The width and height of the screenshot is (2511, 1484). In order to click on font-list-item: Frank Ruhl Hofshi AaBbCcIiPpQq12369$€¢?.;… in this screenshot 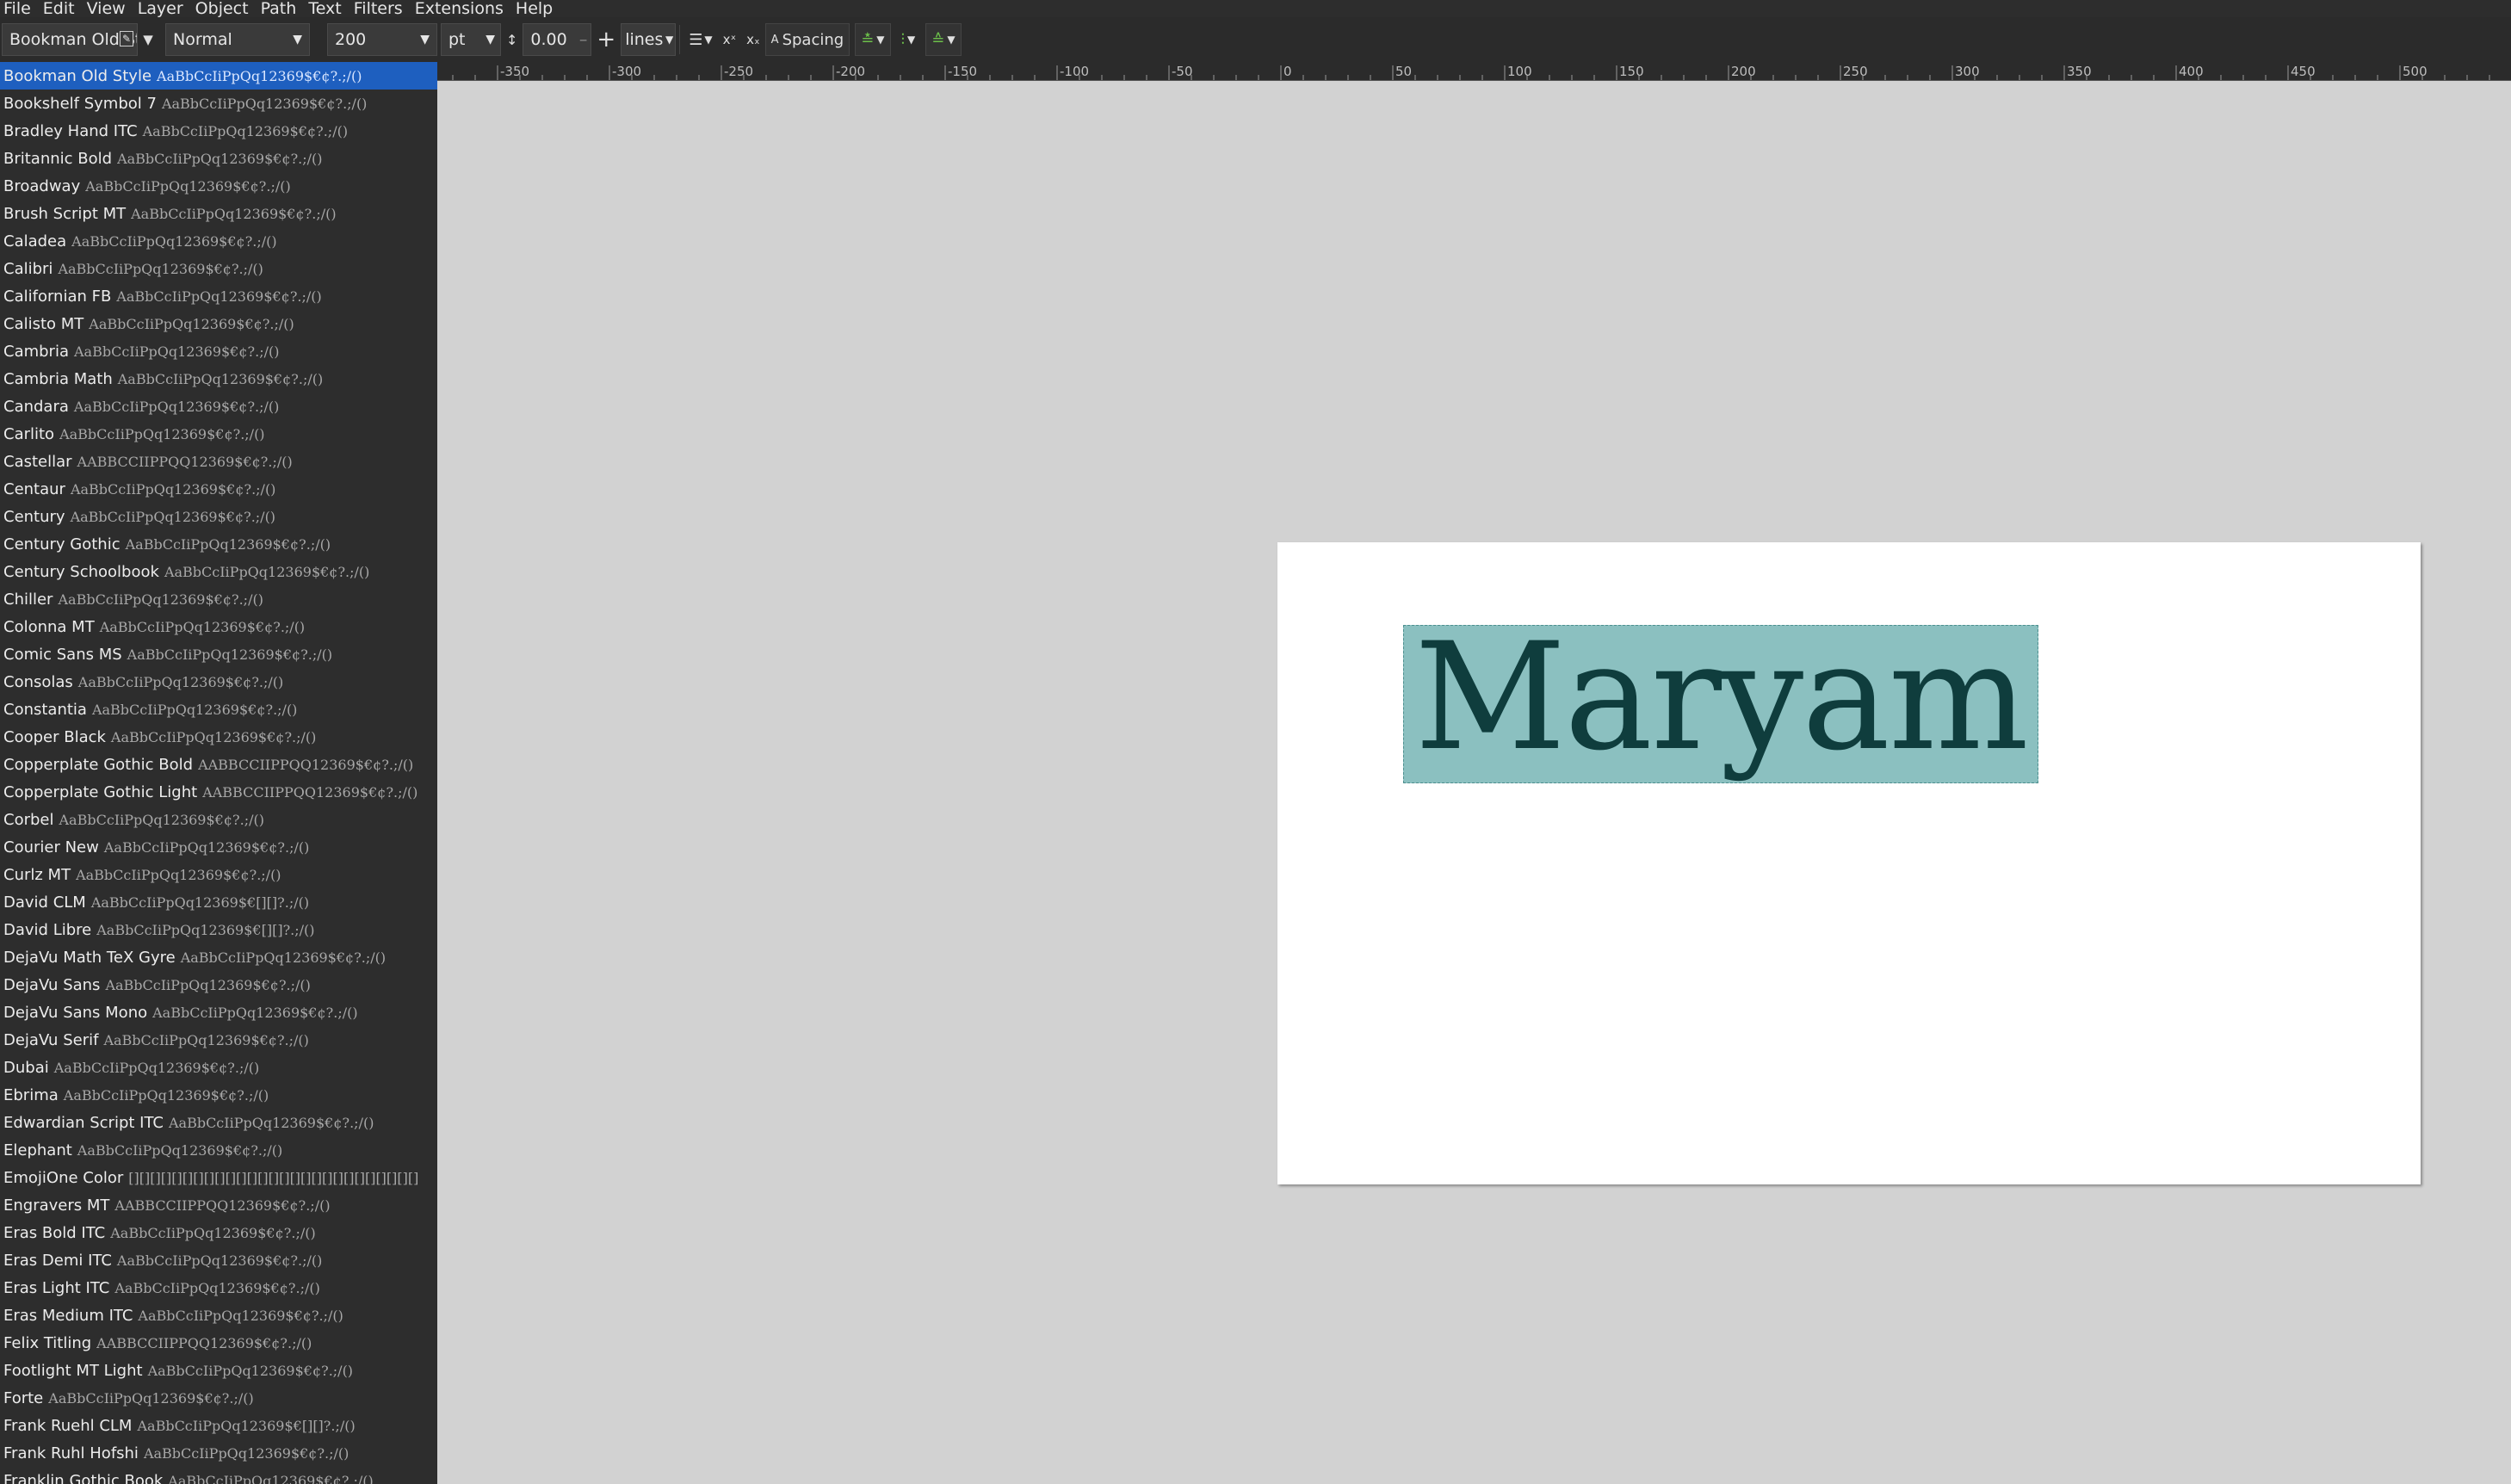, I will do `click(219, 1453)`.